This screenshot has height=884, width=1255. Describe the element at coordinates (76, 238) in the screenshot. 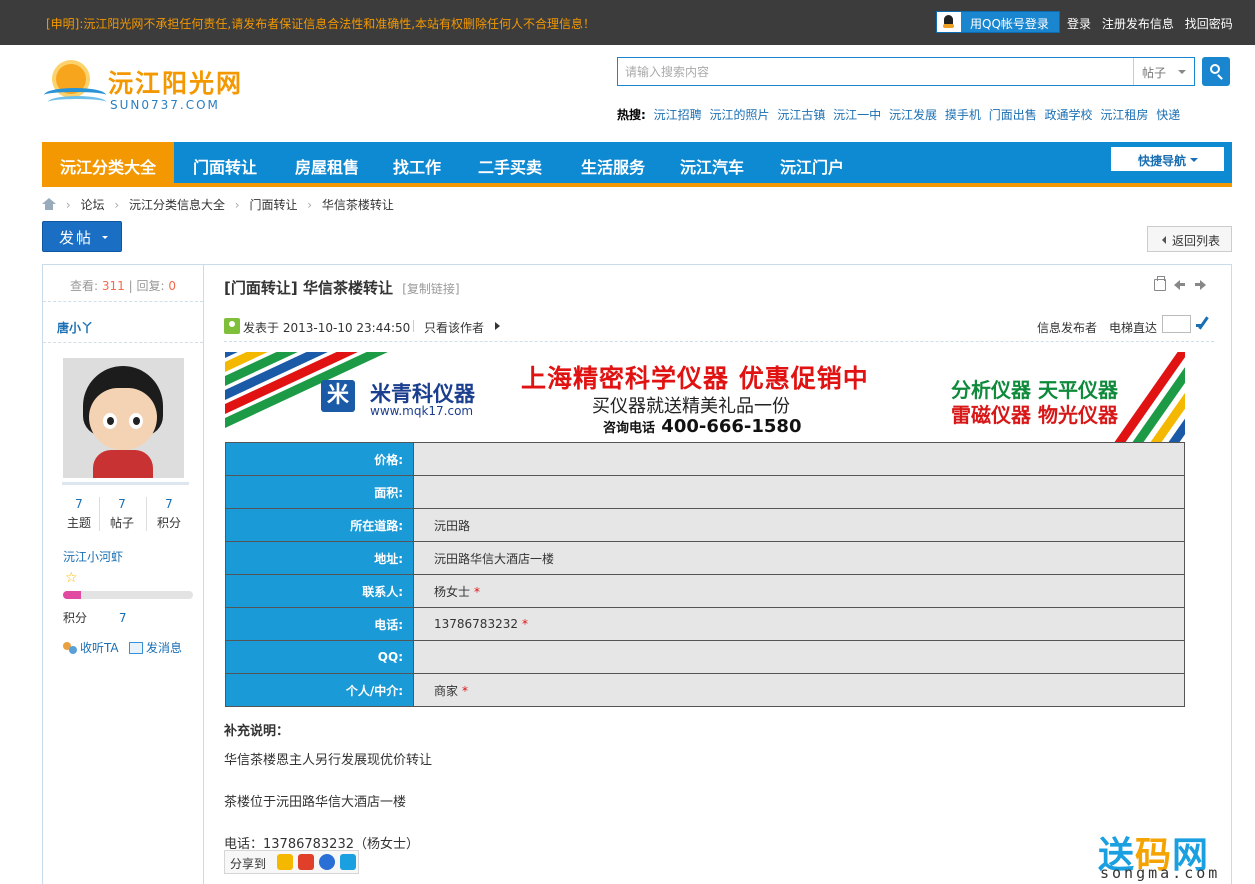

I see `new-post-label: 发帖` at that location.